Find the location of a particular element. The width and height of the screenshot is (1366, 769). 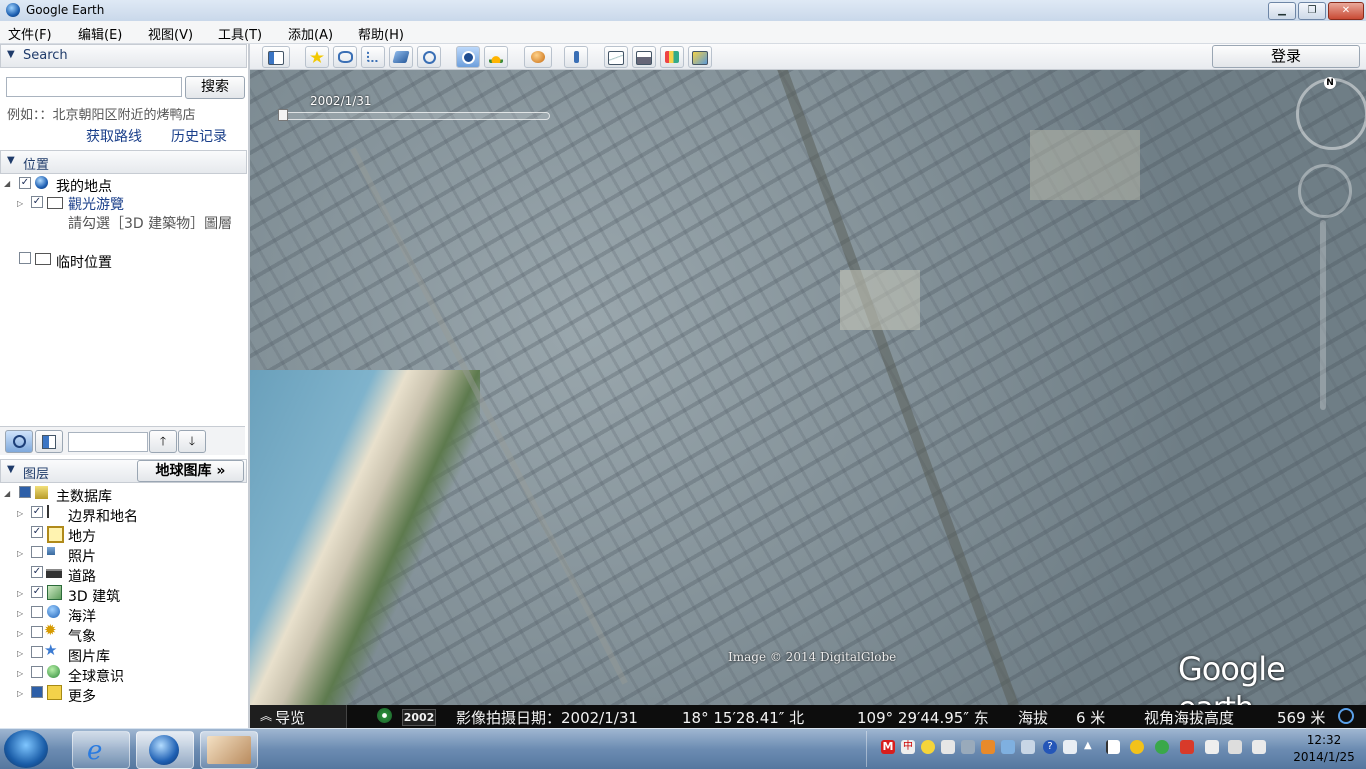

add-polygon-button is located at coordinates (345, 57).